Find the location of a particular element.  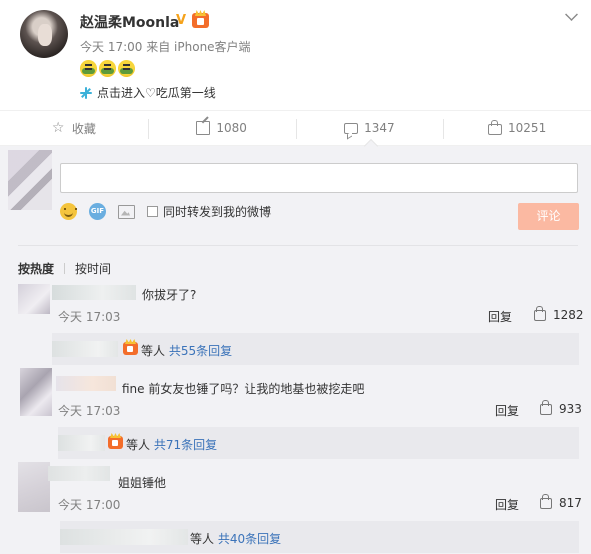

replies-count-link: 共55条回复 is located at coordinates (200, 351).